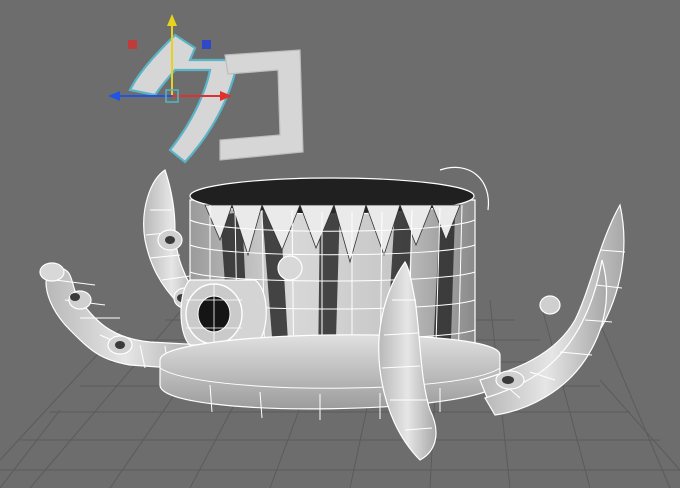  I want to click on arrow-left-icon, so click(114, 96).